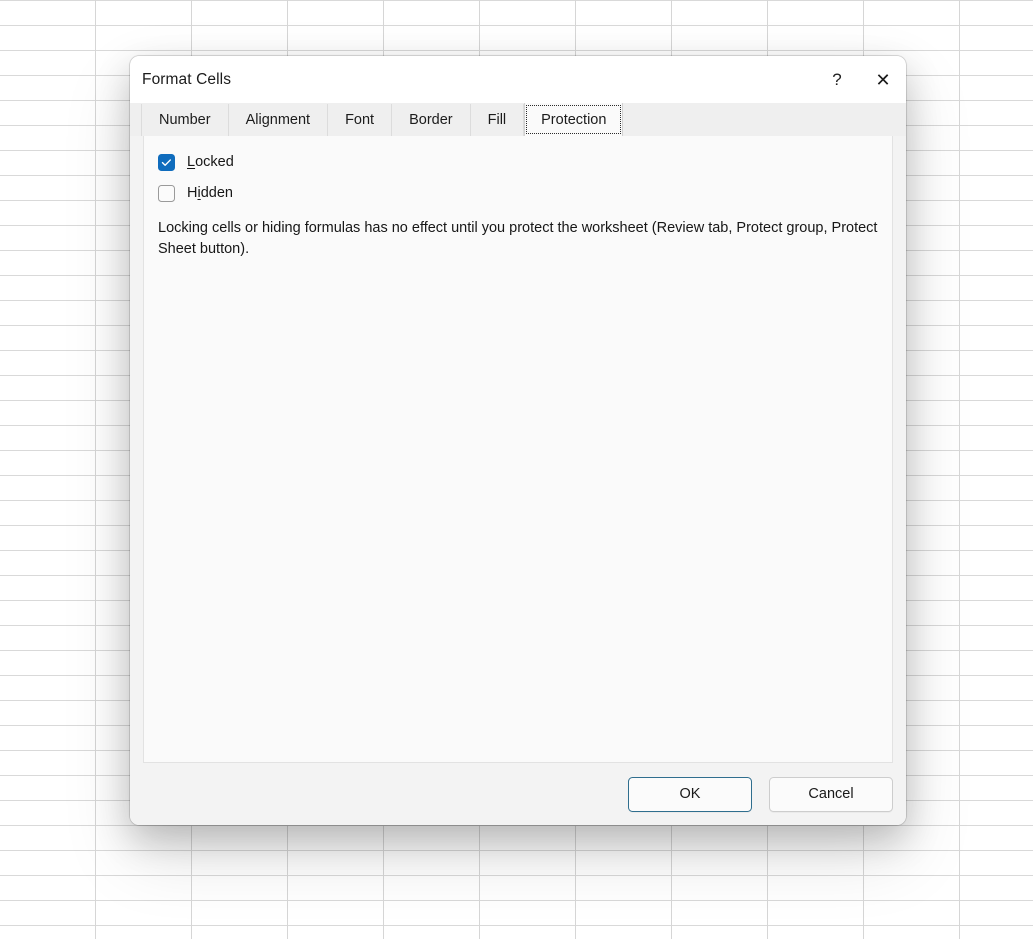  What do you see at coordinates (574, 119) in the screenshot?
I see `tab-protection: Protection` at bounding box center [574, 119].